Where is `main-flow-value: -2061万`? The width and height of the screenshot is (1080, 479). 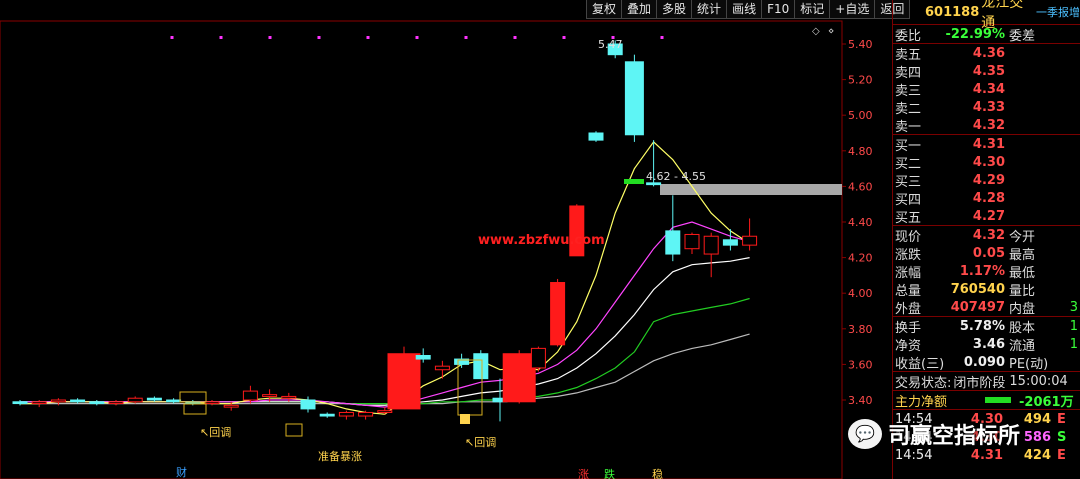 main-flow-value: -2061万 is located at coordinates (1046, 402).